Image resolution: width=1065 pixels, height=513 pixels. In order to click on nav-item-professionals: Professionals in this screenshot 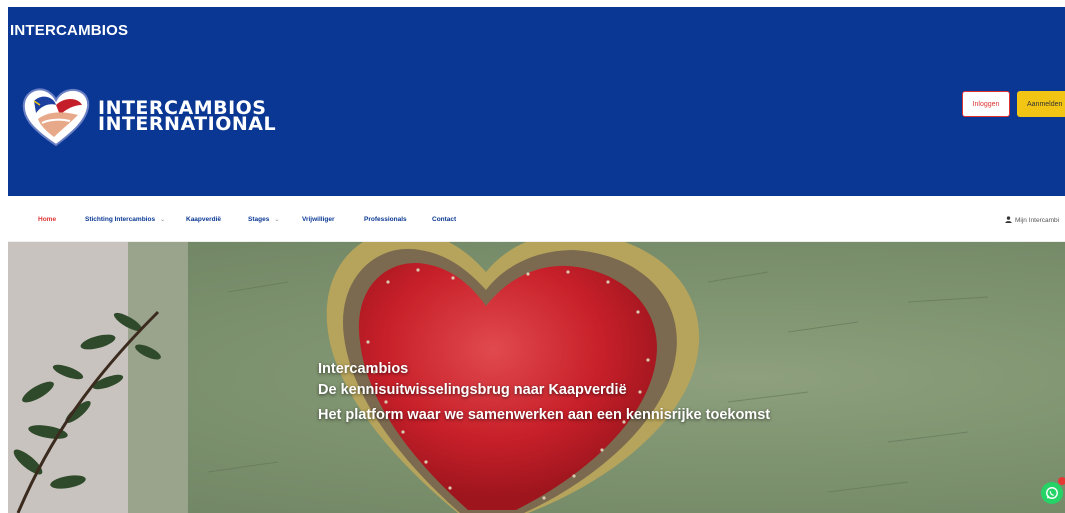, I will do `click(385, 219)`.